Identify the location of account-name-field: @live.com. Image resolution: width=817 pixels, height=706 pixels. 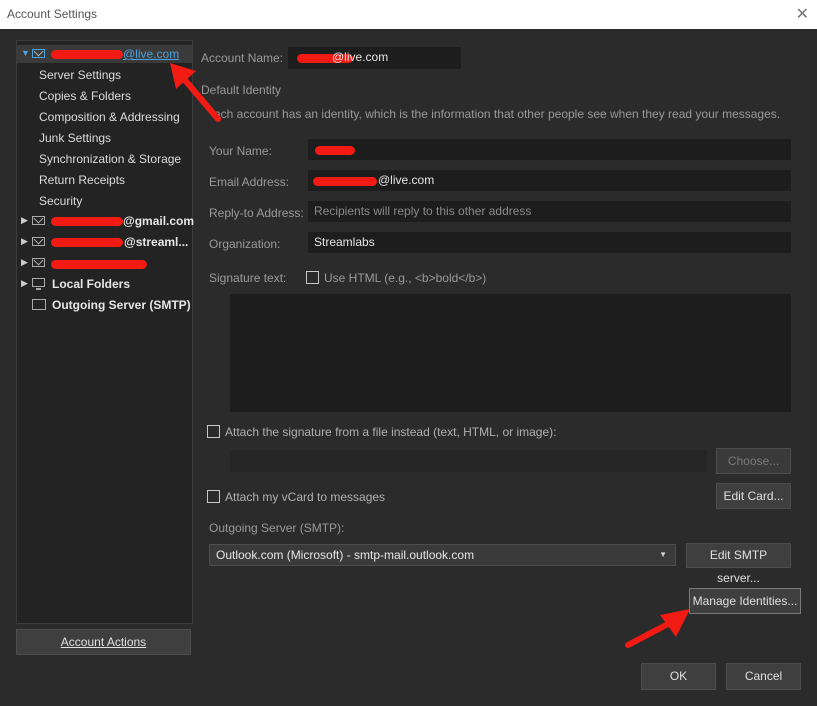
(374, 58).